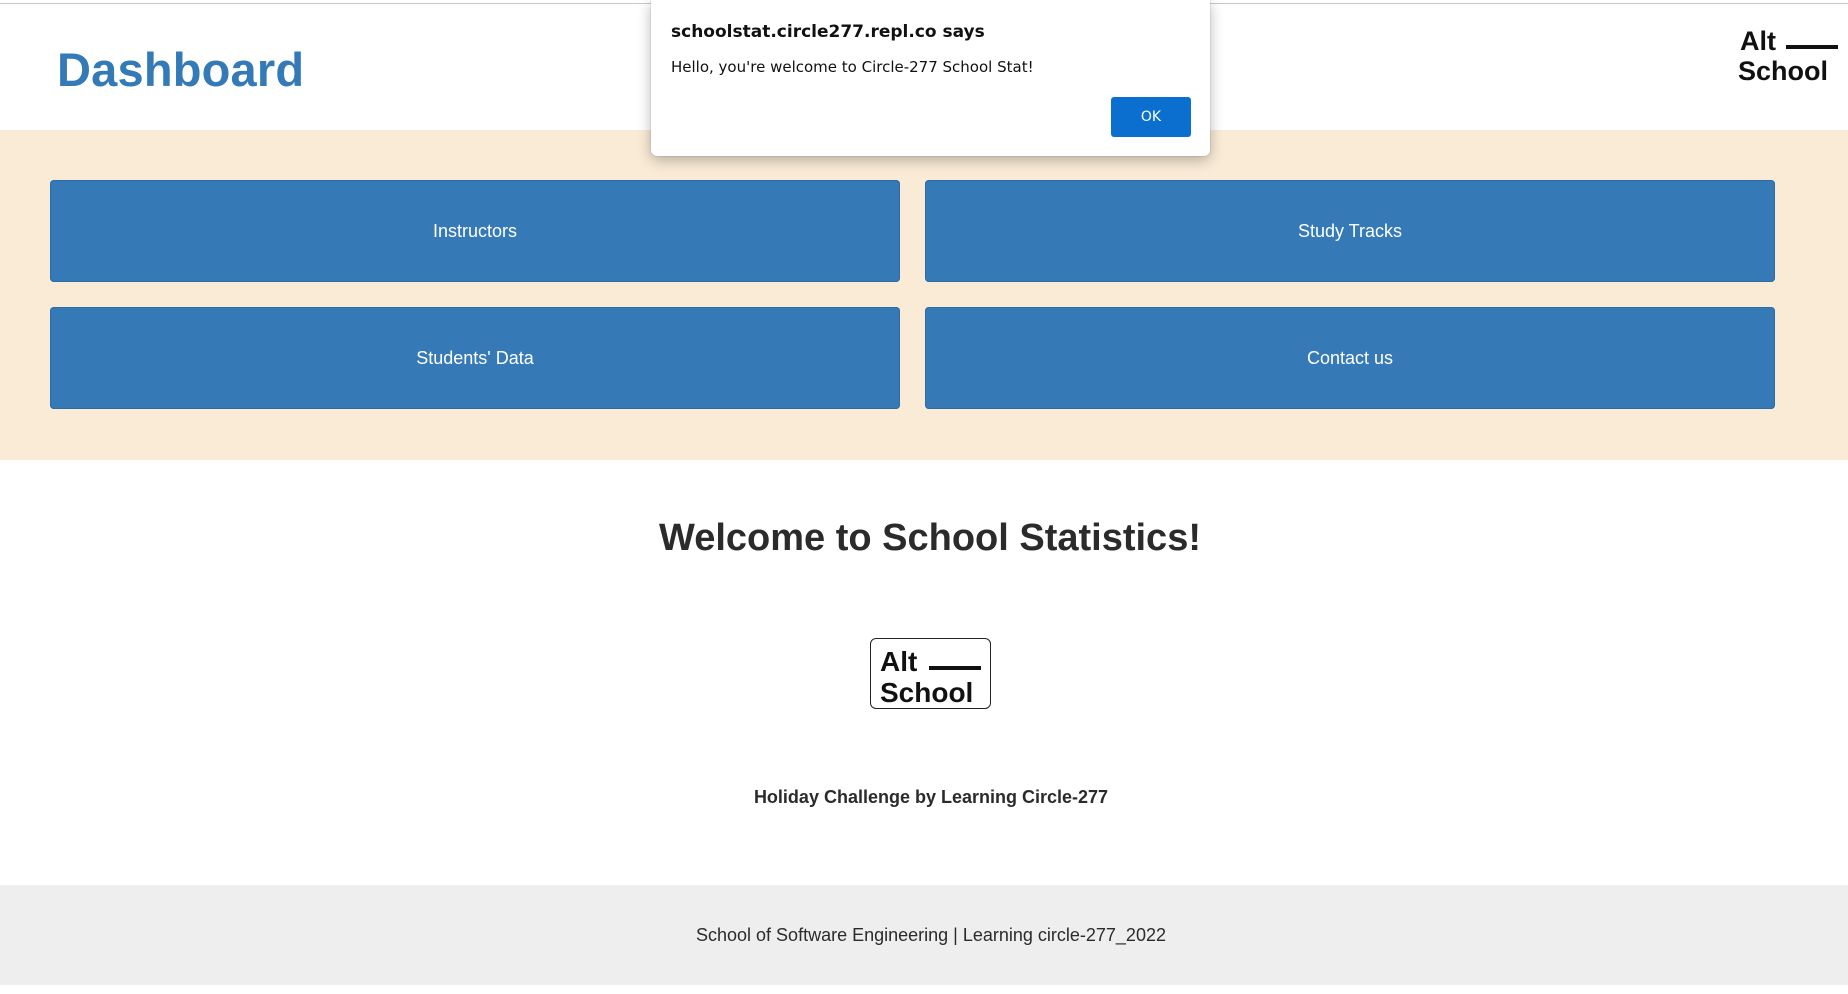  What do you see at coordinates (1350, 231) in the screenshot?
I see `study-tracks-button: Study Tracks` at bounding box center [1350, 231].